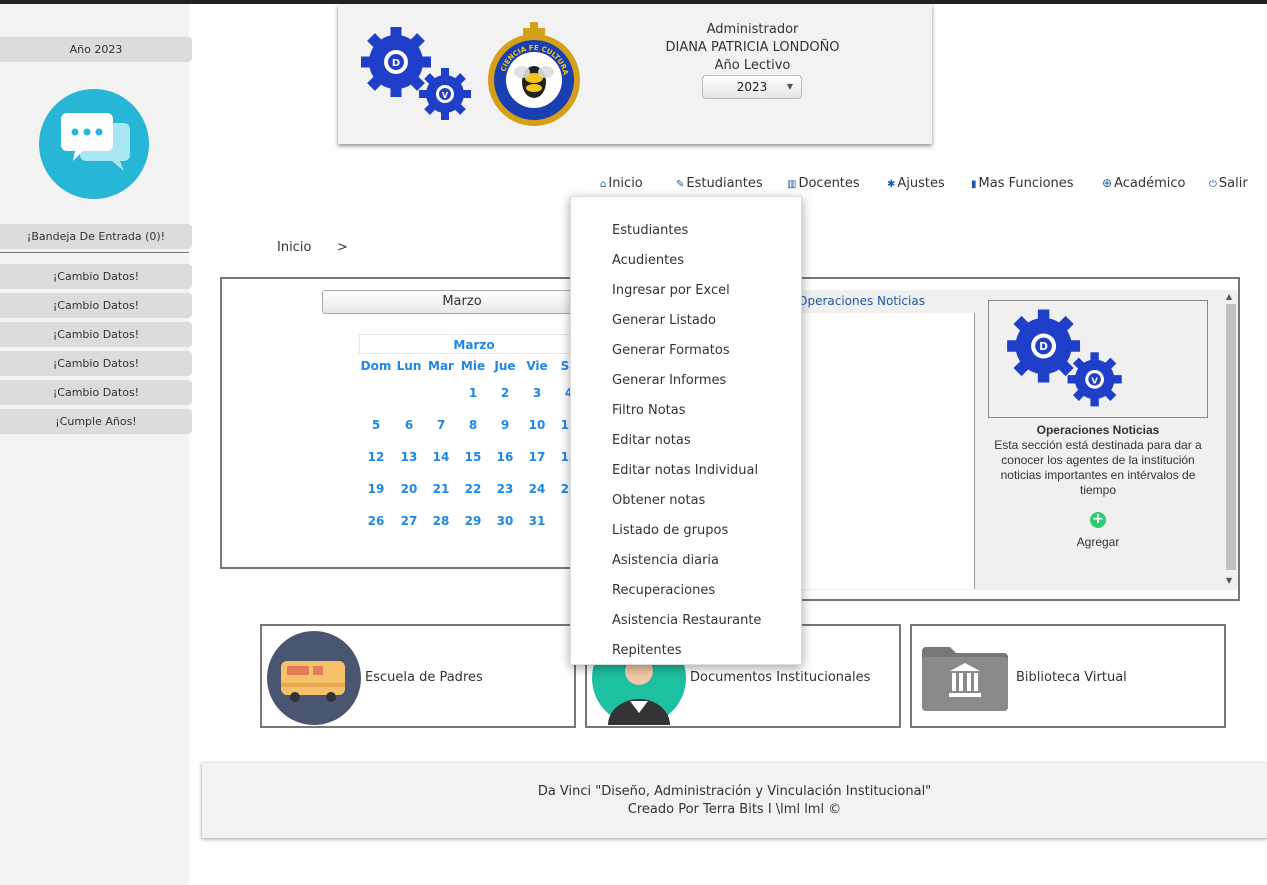 The height and width of the screenshot is (885, 1267). What do you see at coordinates (441, 457) in the screenshot?
I see `calendar-day: 14` at bounding box center [441, 457].